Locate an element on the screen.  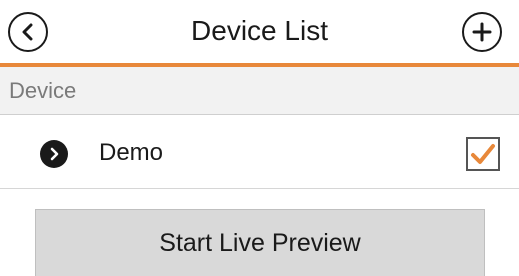
checkmark-icon is located at coordinates (483, 154).